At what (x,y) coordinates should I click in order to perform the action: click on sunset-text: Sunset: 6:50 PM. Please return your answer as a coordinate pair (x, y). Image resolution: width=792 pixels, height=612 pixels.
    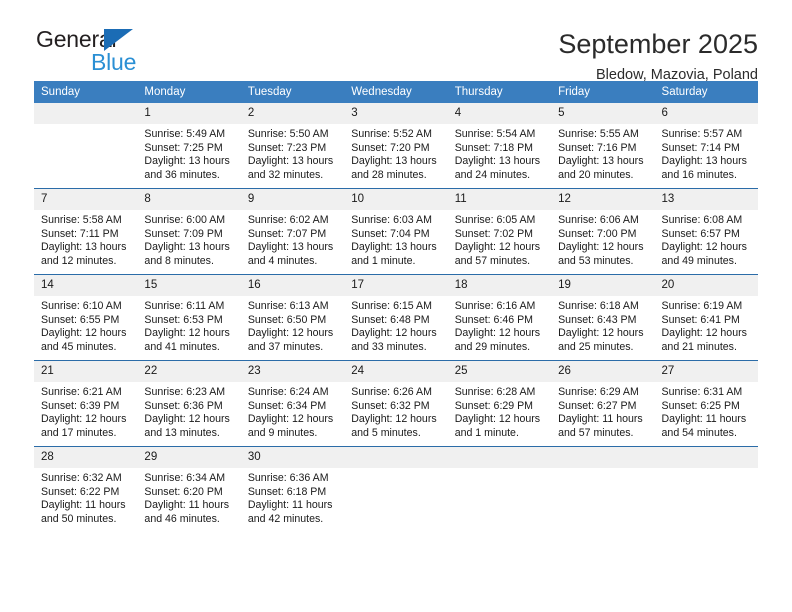
    Looking at the image, I should click on (287, 319).